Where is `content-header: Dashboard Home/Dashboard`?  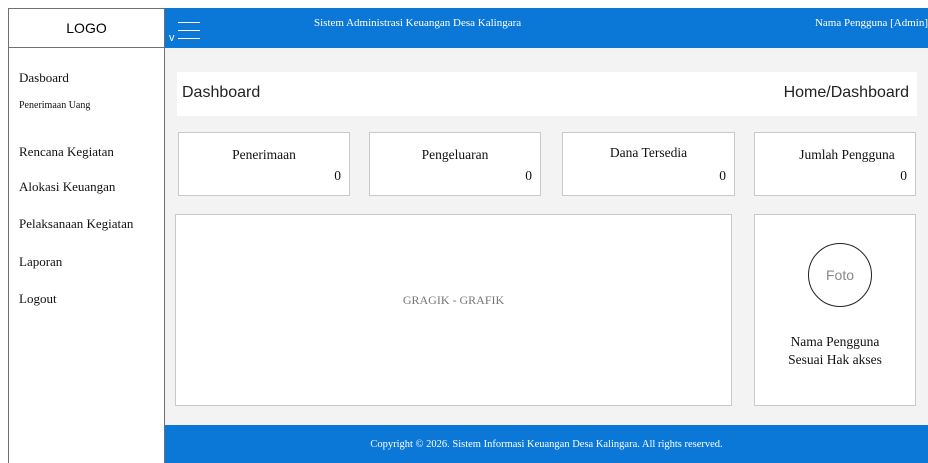 content-header: Dashboard Home/Dashboard is located at coordinates (547, 94).